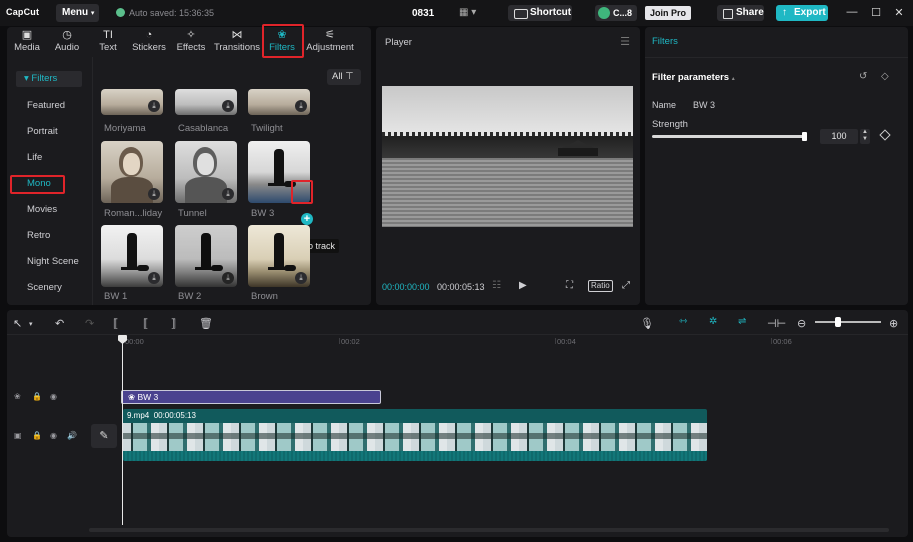 Image resolution: width=913 pixels, height=542 pixels. I want to click on sidebar-item-night-scene: Night Scene, so click(53, 261).